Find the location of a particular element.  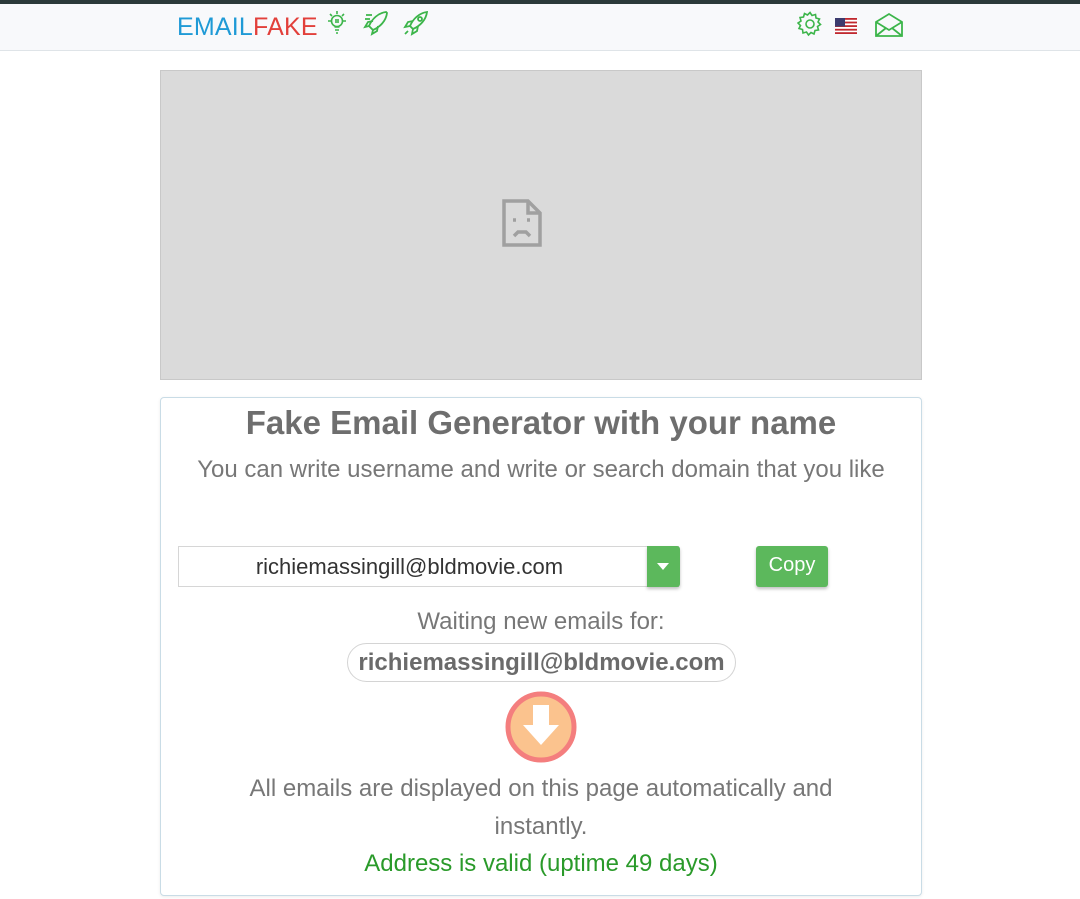

copy-button: Copy is located at coordinates (792, 566).